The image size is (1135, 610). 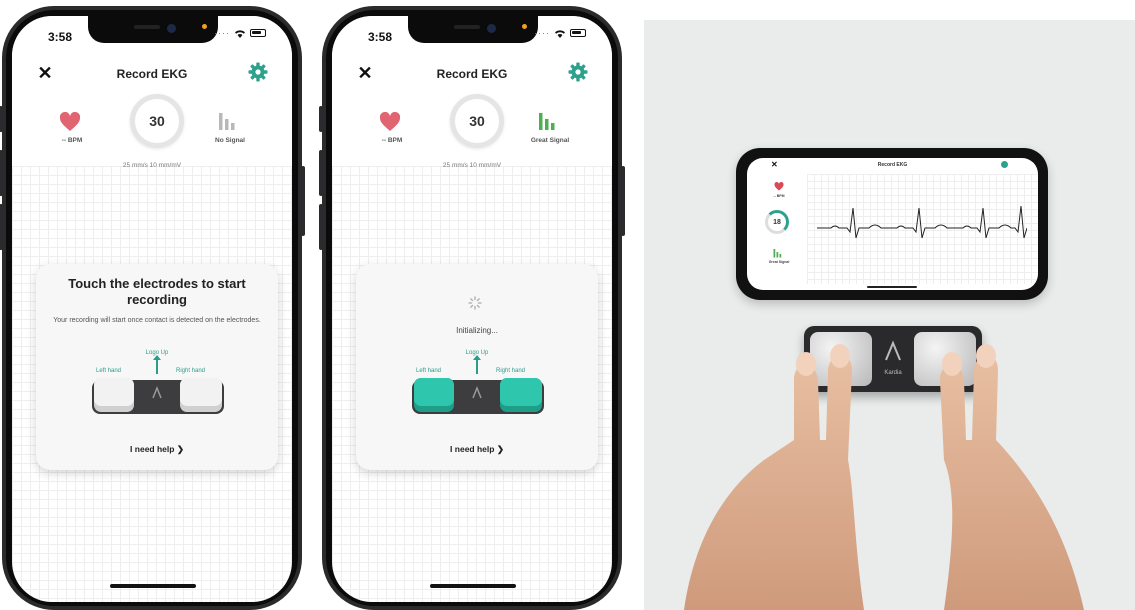 I want to click on card-heading: Touch the electrodes to start recording, so click(x=157, y=291).